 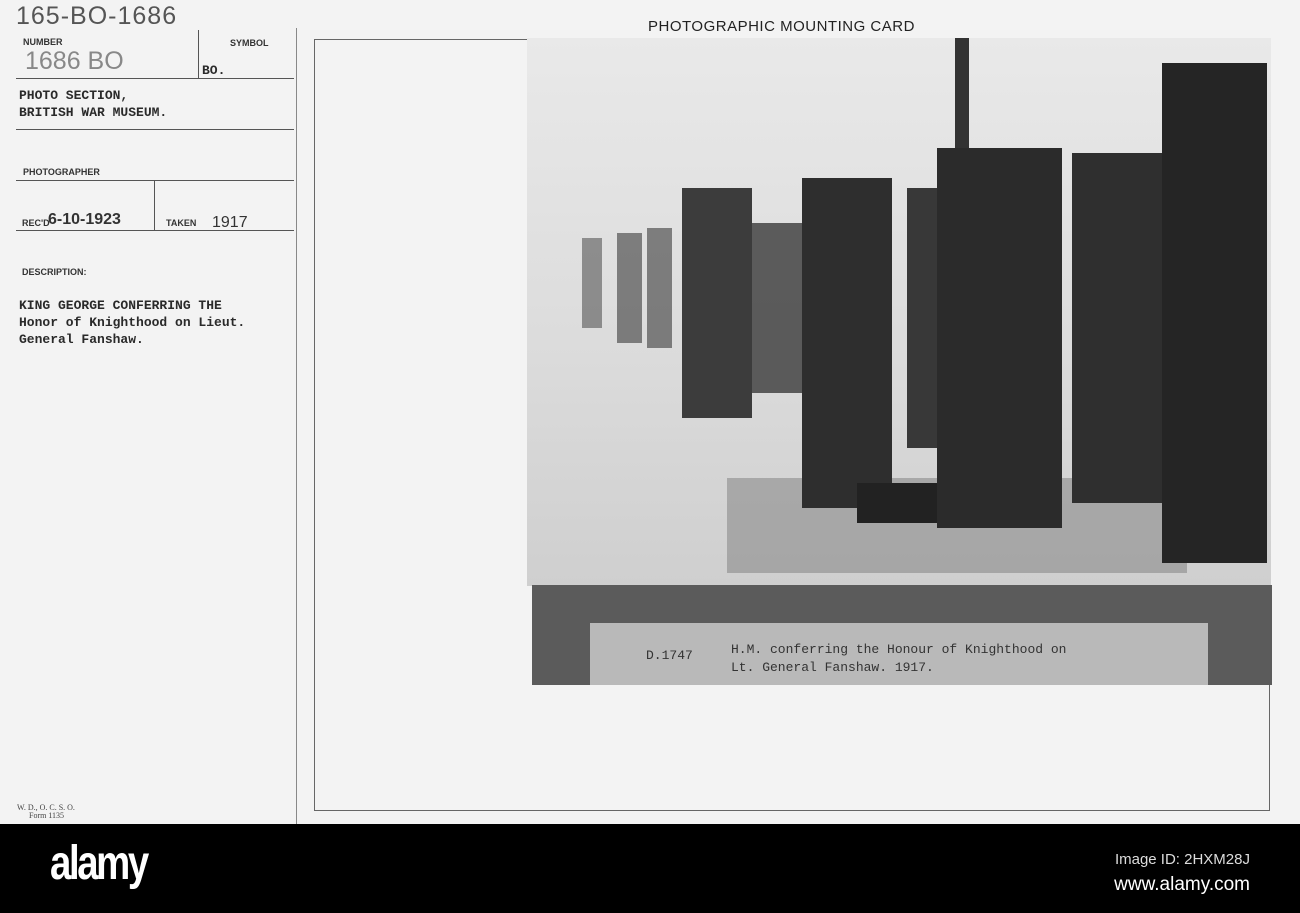 I want to click on alamy-logo: alamy, so click(x=99, y=863).